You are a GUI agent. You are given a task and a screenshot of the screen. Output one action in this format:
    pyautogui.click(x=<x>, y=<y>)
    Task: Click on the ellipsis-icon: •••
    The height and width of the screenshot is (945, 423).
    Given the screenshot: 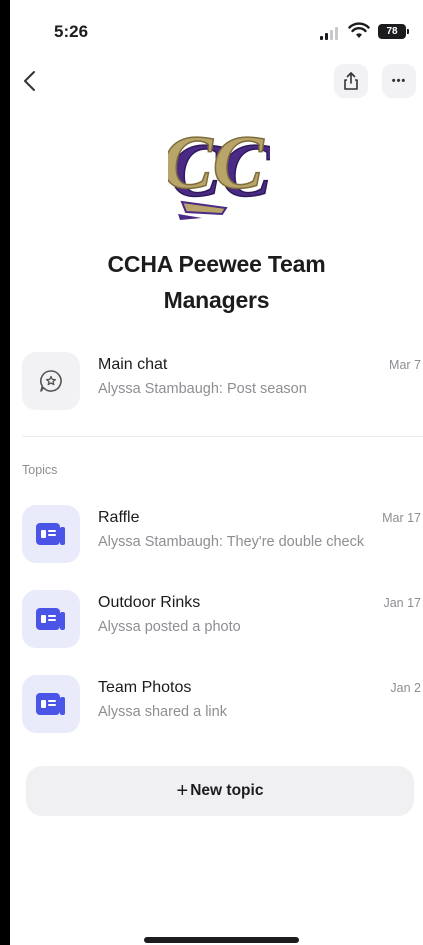 What is the action you would take?
    pyautogui.click(x=399, y=81)
    